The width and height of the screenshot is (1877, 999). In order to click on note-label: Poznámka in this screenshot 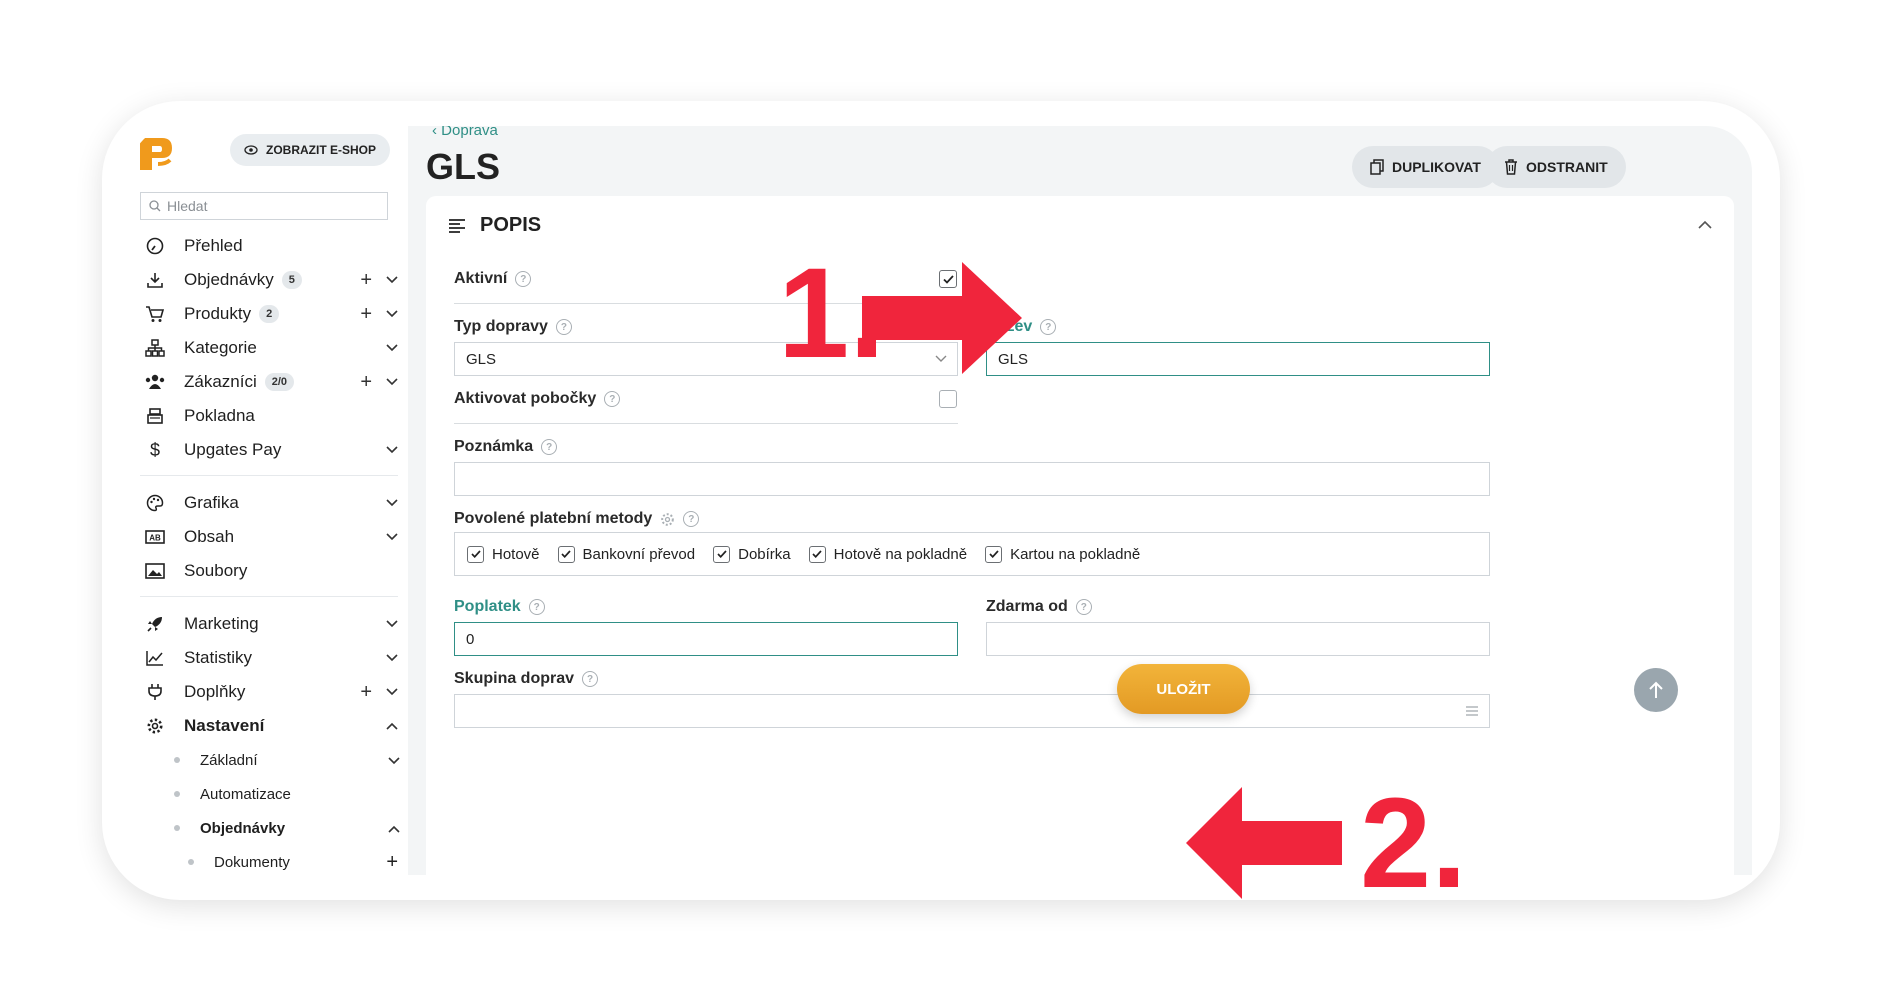, I will do `click(494, 446)`.